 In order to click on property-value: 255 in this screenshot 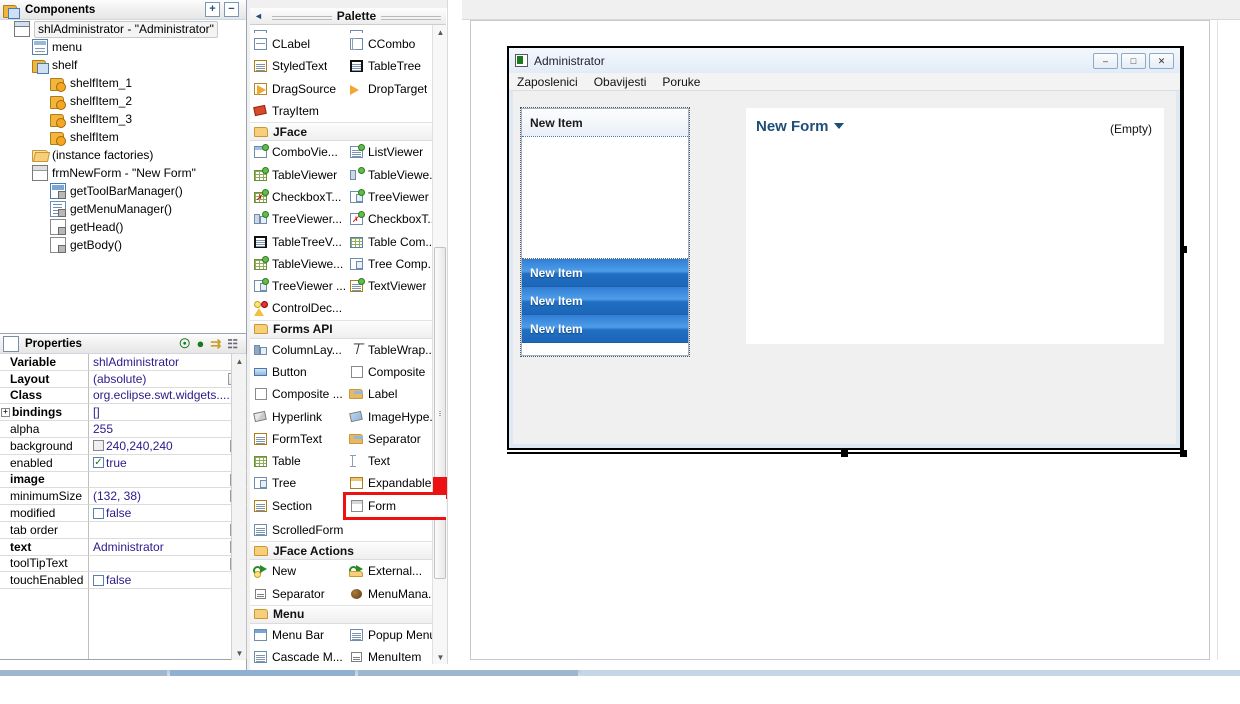, I will do `click(168, 429)`.